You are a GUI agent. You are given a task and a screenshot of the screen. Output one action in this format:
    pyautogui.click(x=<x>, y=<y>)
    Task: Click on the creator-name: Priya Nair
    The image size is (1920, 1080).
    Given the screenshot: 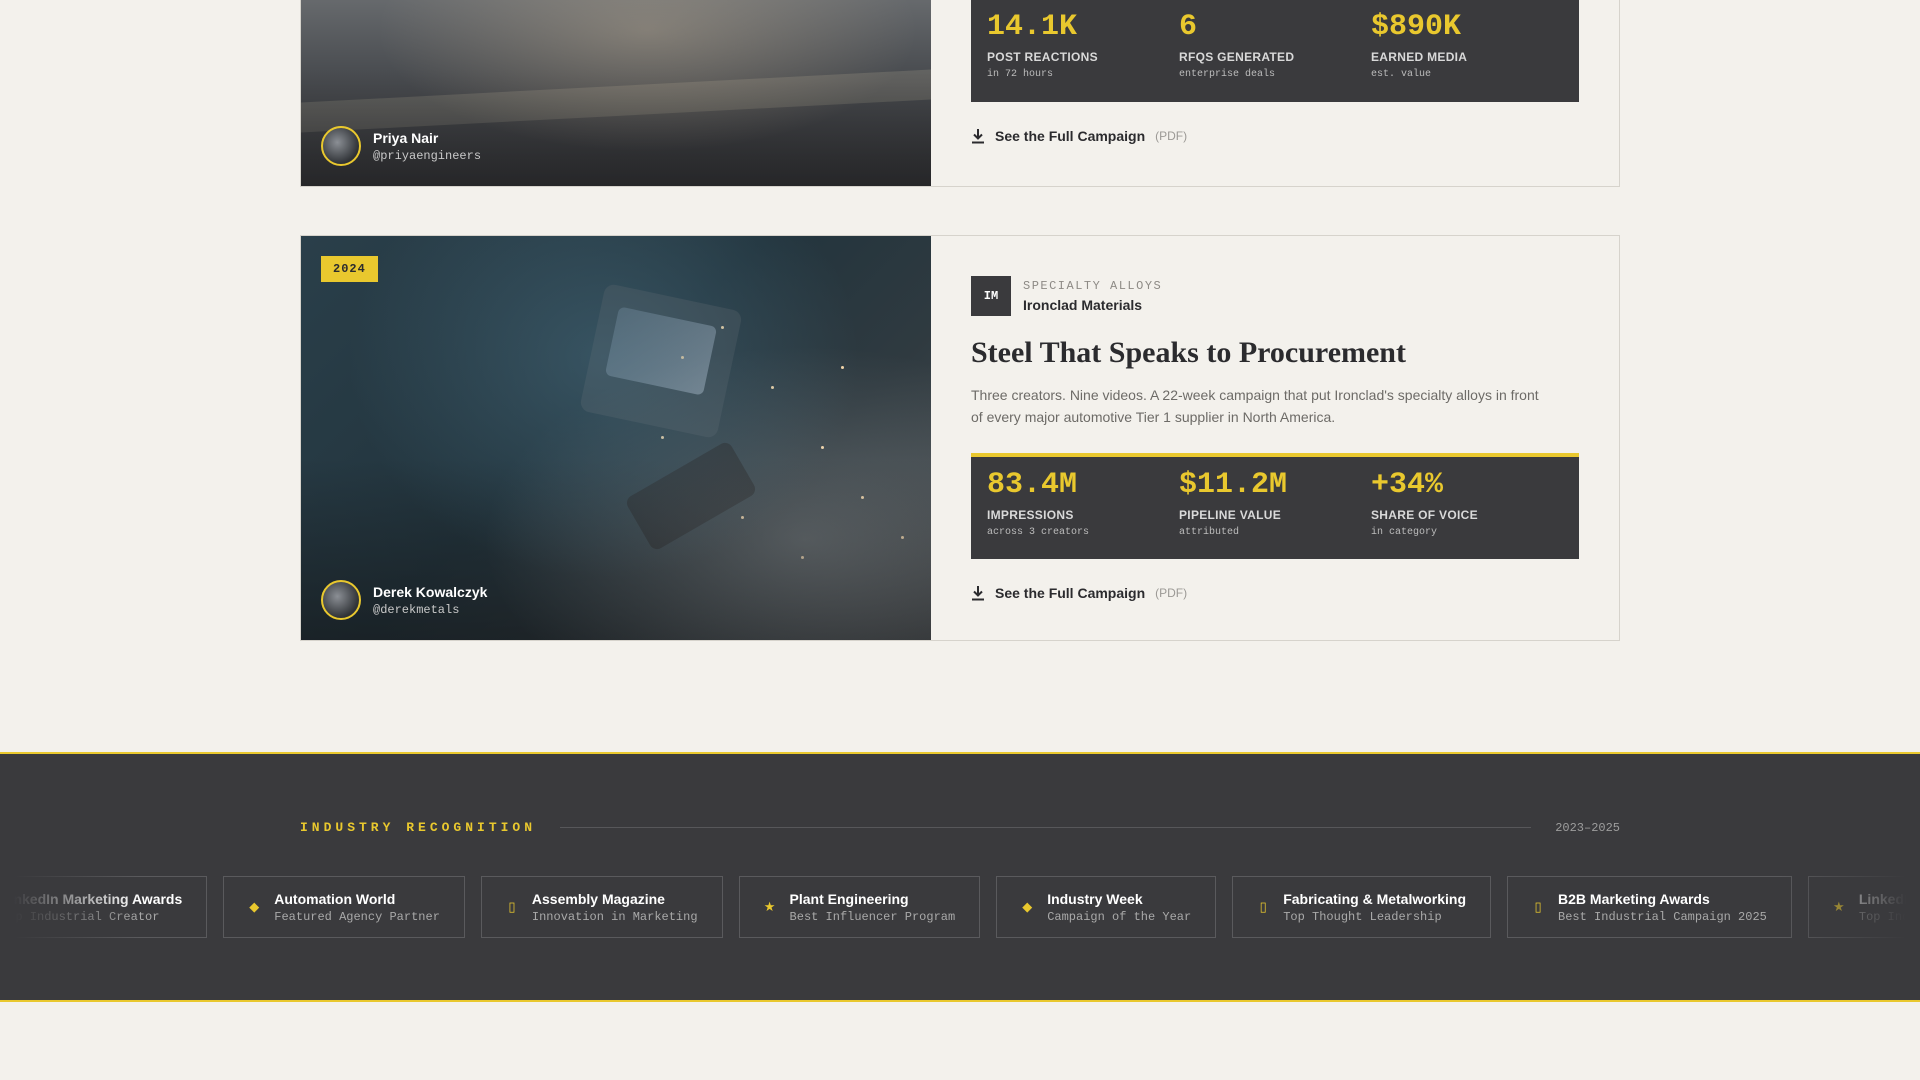 What is the action you would take?
    pyautogui.click(x=406, y=137)
    